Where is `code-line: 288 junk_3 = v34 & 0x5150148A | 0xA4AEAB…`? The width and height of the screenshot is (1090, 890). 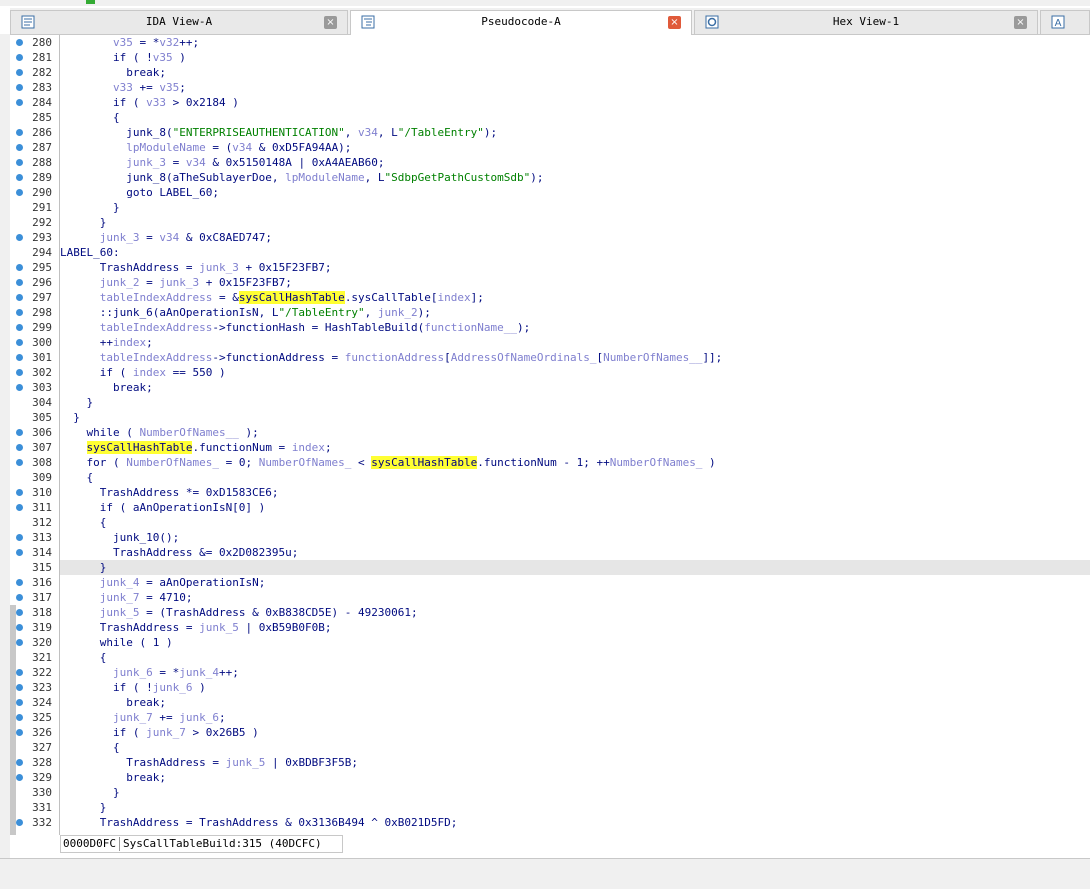
code-line: 288 junk_3 = v34 & 0x5150148A | 0xA4AEAB… is located at coordinates (550, 162).